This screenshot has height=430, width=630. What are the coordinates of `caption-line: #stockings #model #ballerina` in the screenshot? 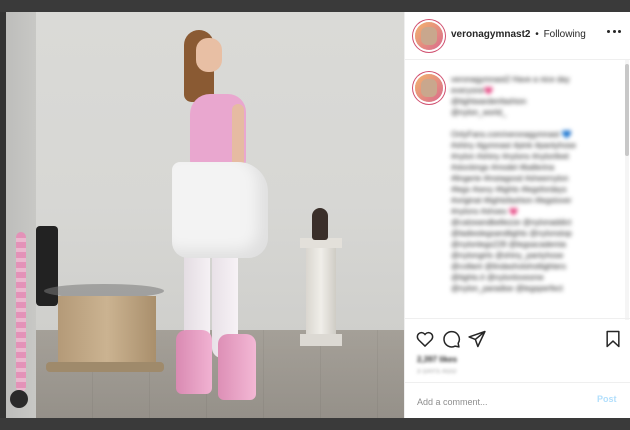 It's located at (537, 167).